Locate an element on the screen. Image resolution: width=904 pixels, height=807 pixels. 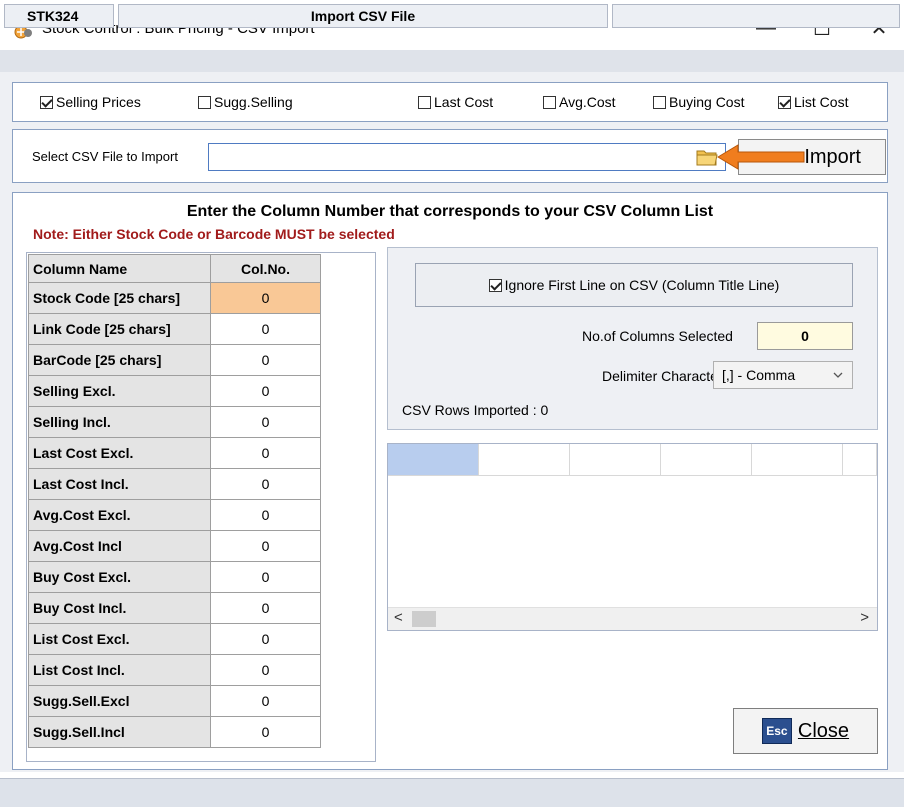
column-name-cell: Selling Excl. is located at coordinates (119, 391).